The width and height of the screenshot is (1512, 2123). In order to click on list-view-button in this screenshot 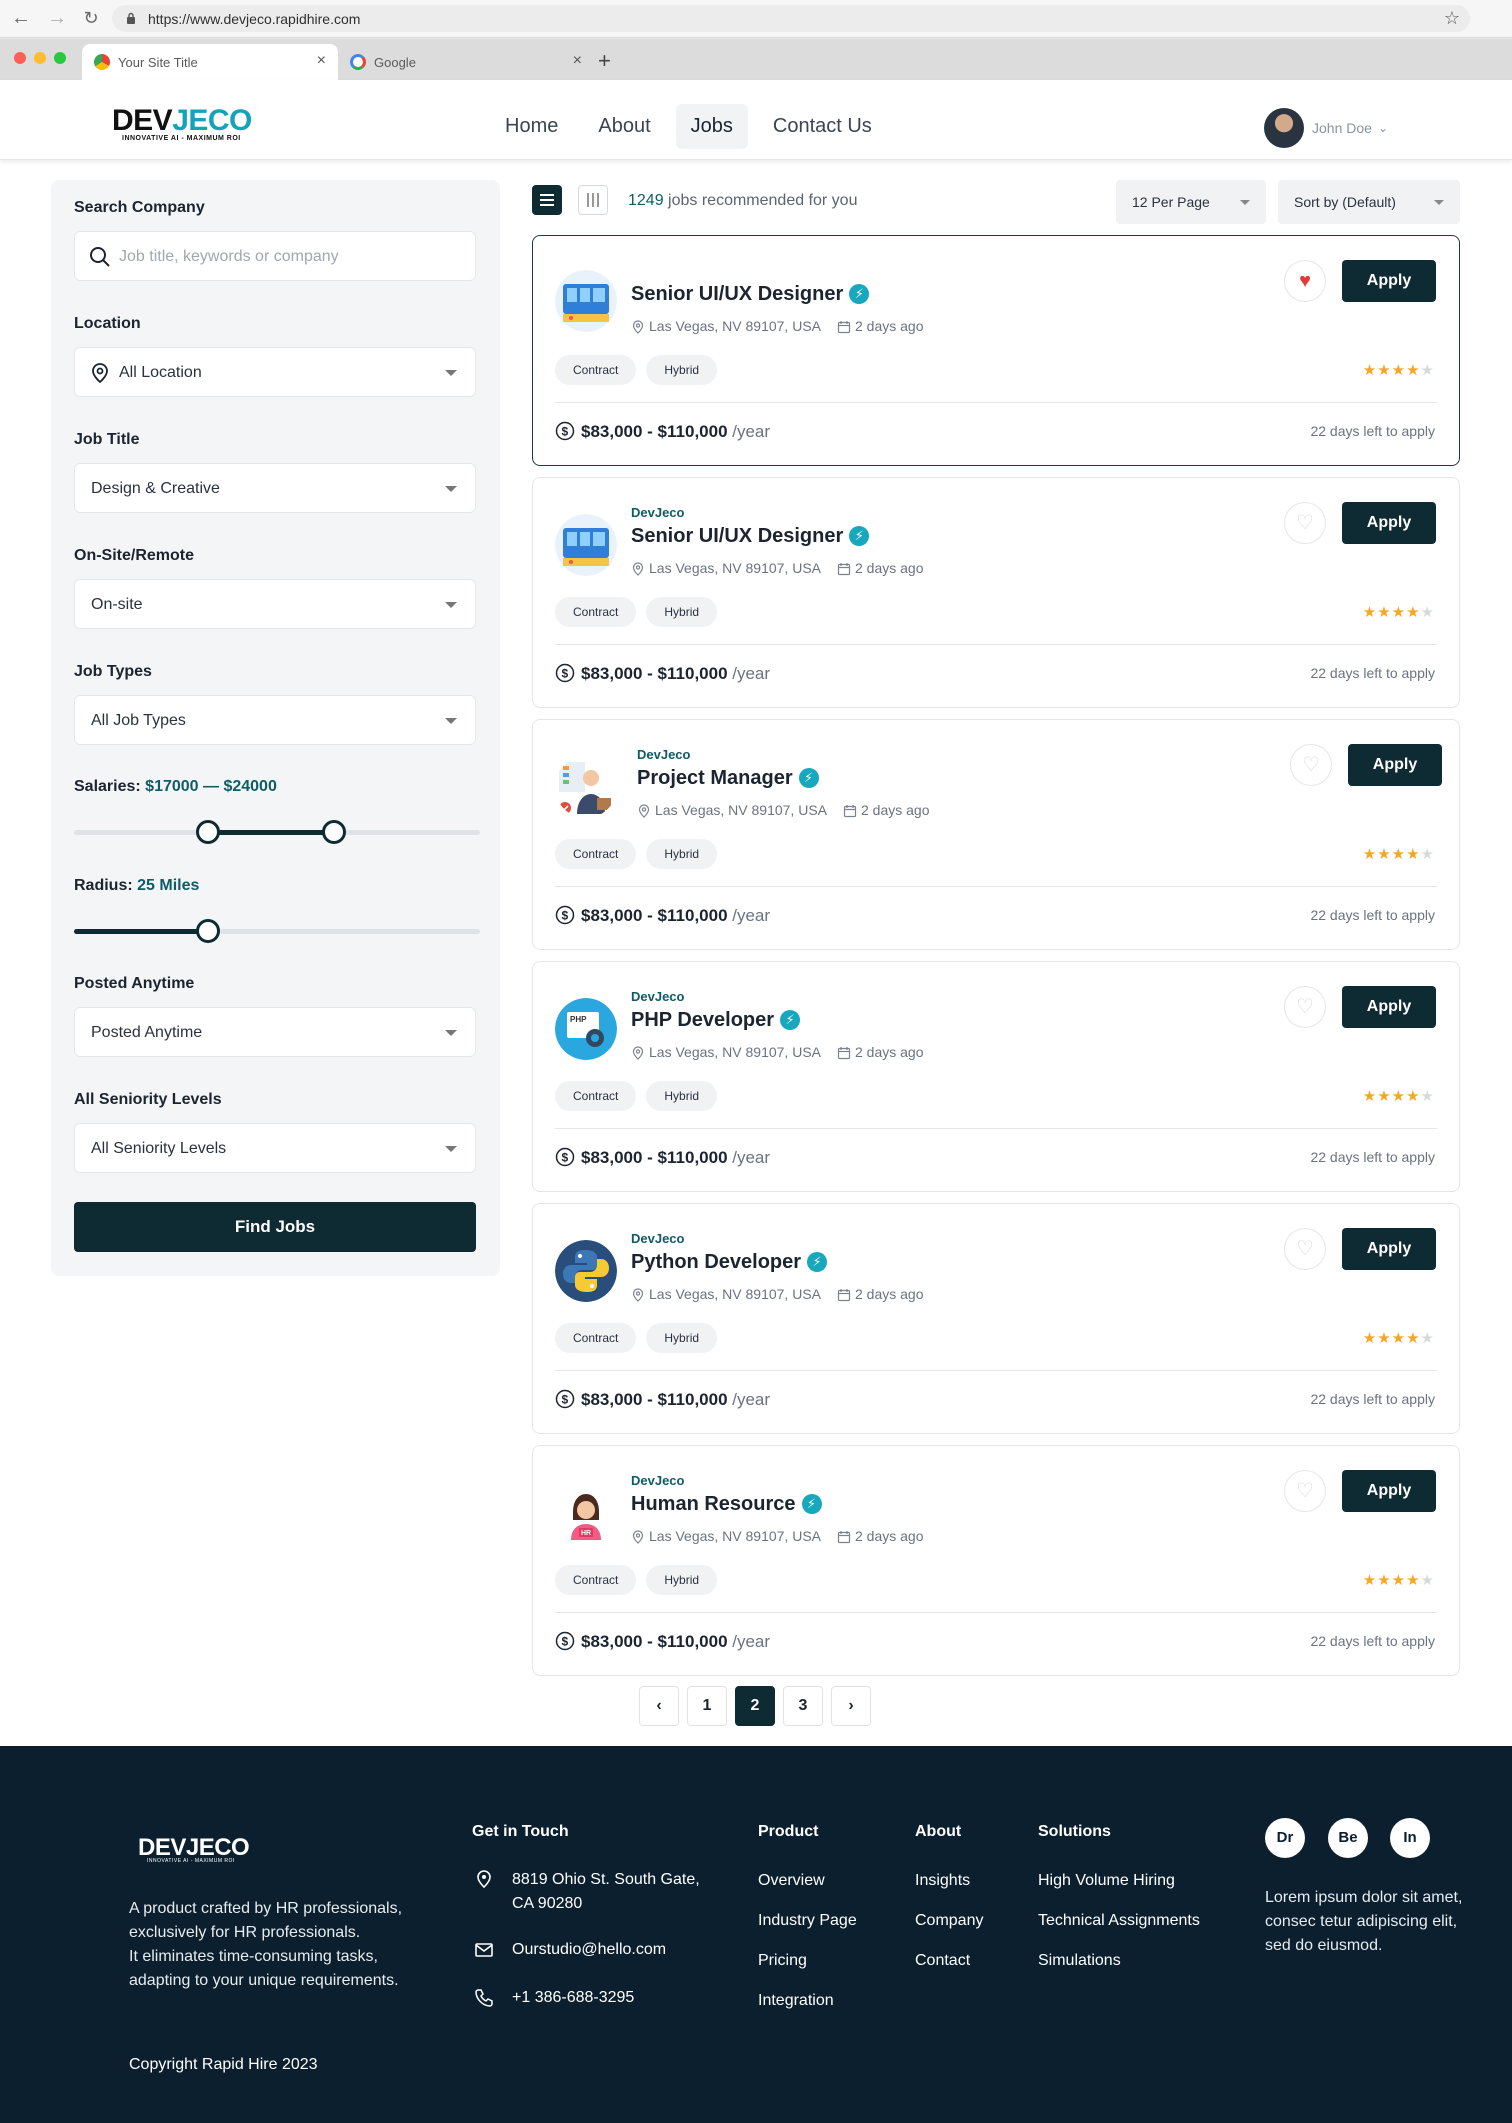, I will do `click(547, 200)`.